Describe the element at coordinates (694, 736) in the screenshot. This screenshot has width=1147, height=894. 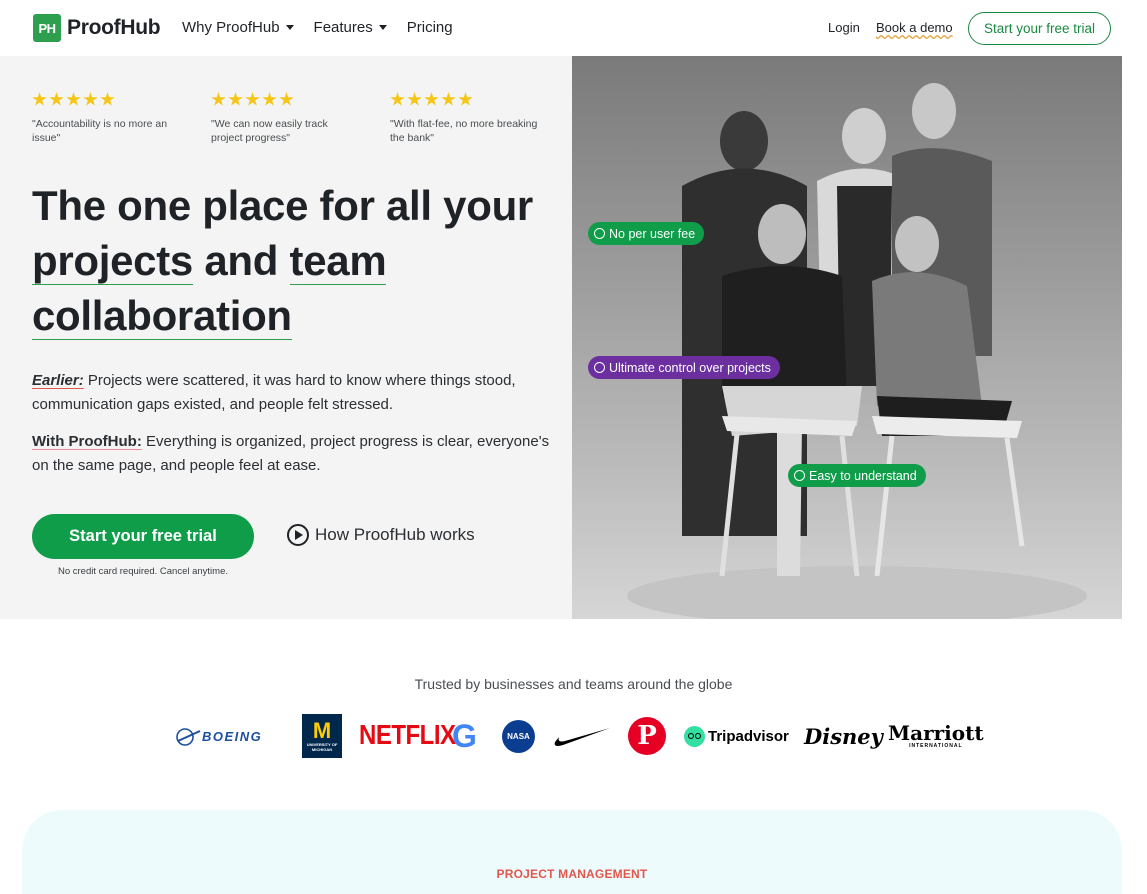
I see `tripadvisor-owl-icon` at that location.